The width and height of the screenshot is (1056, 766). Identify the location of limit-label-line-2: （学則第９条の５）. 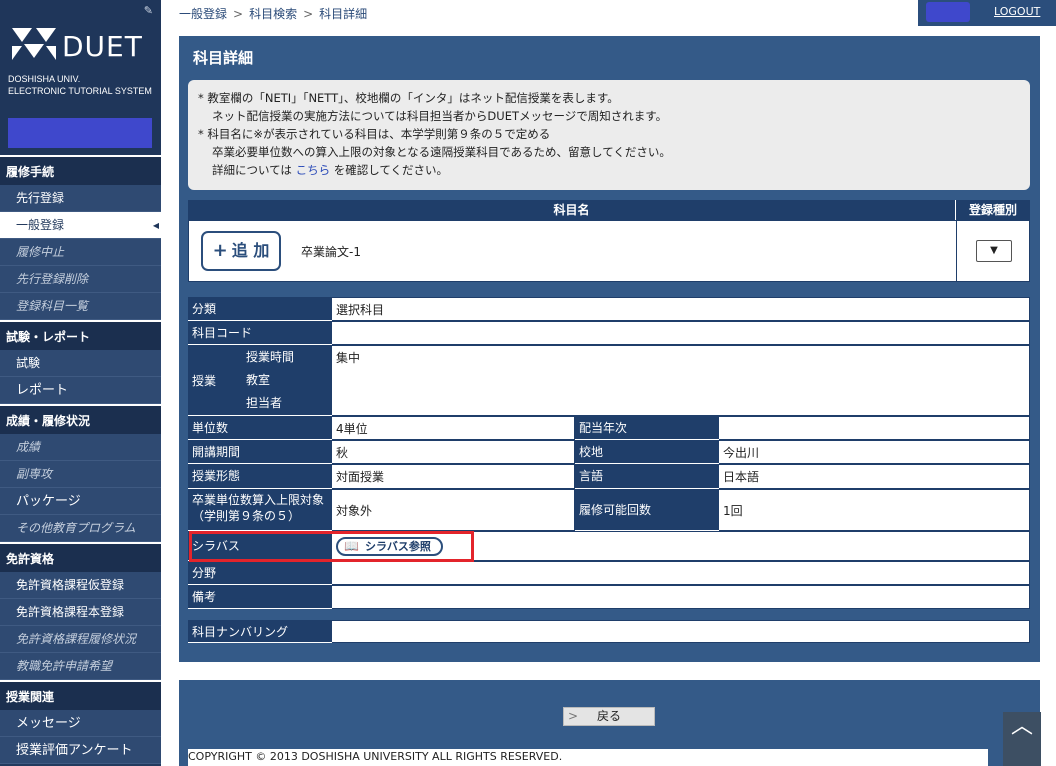
(246, 516).